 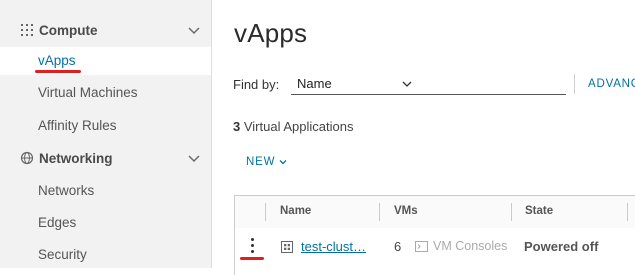 I want to click on sidebar-item-security: Security, so click(x=105, y=255).